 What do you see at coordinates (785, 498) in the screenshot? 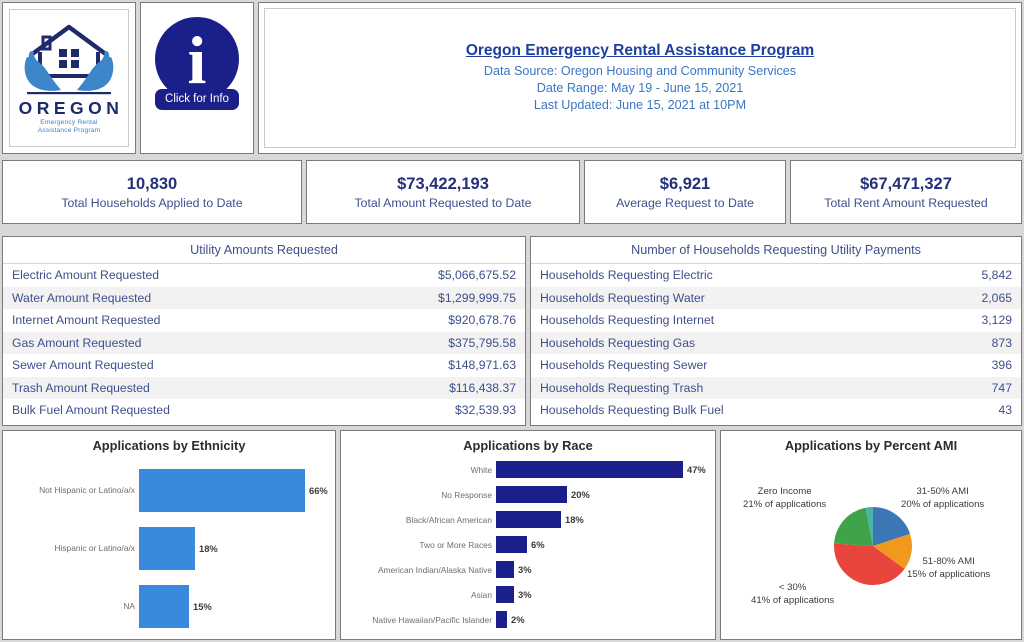
I see `pie-annotation-zero-income: Zero Income 21% of applications` at bounding box center [785, 498].